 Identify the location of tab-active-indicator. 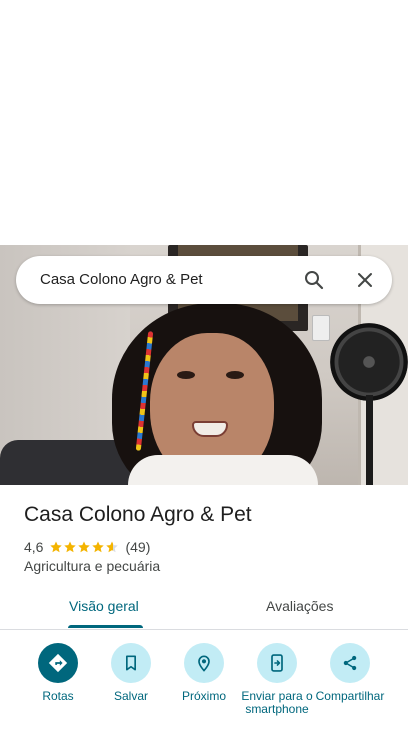
(105, 626).